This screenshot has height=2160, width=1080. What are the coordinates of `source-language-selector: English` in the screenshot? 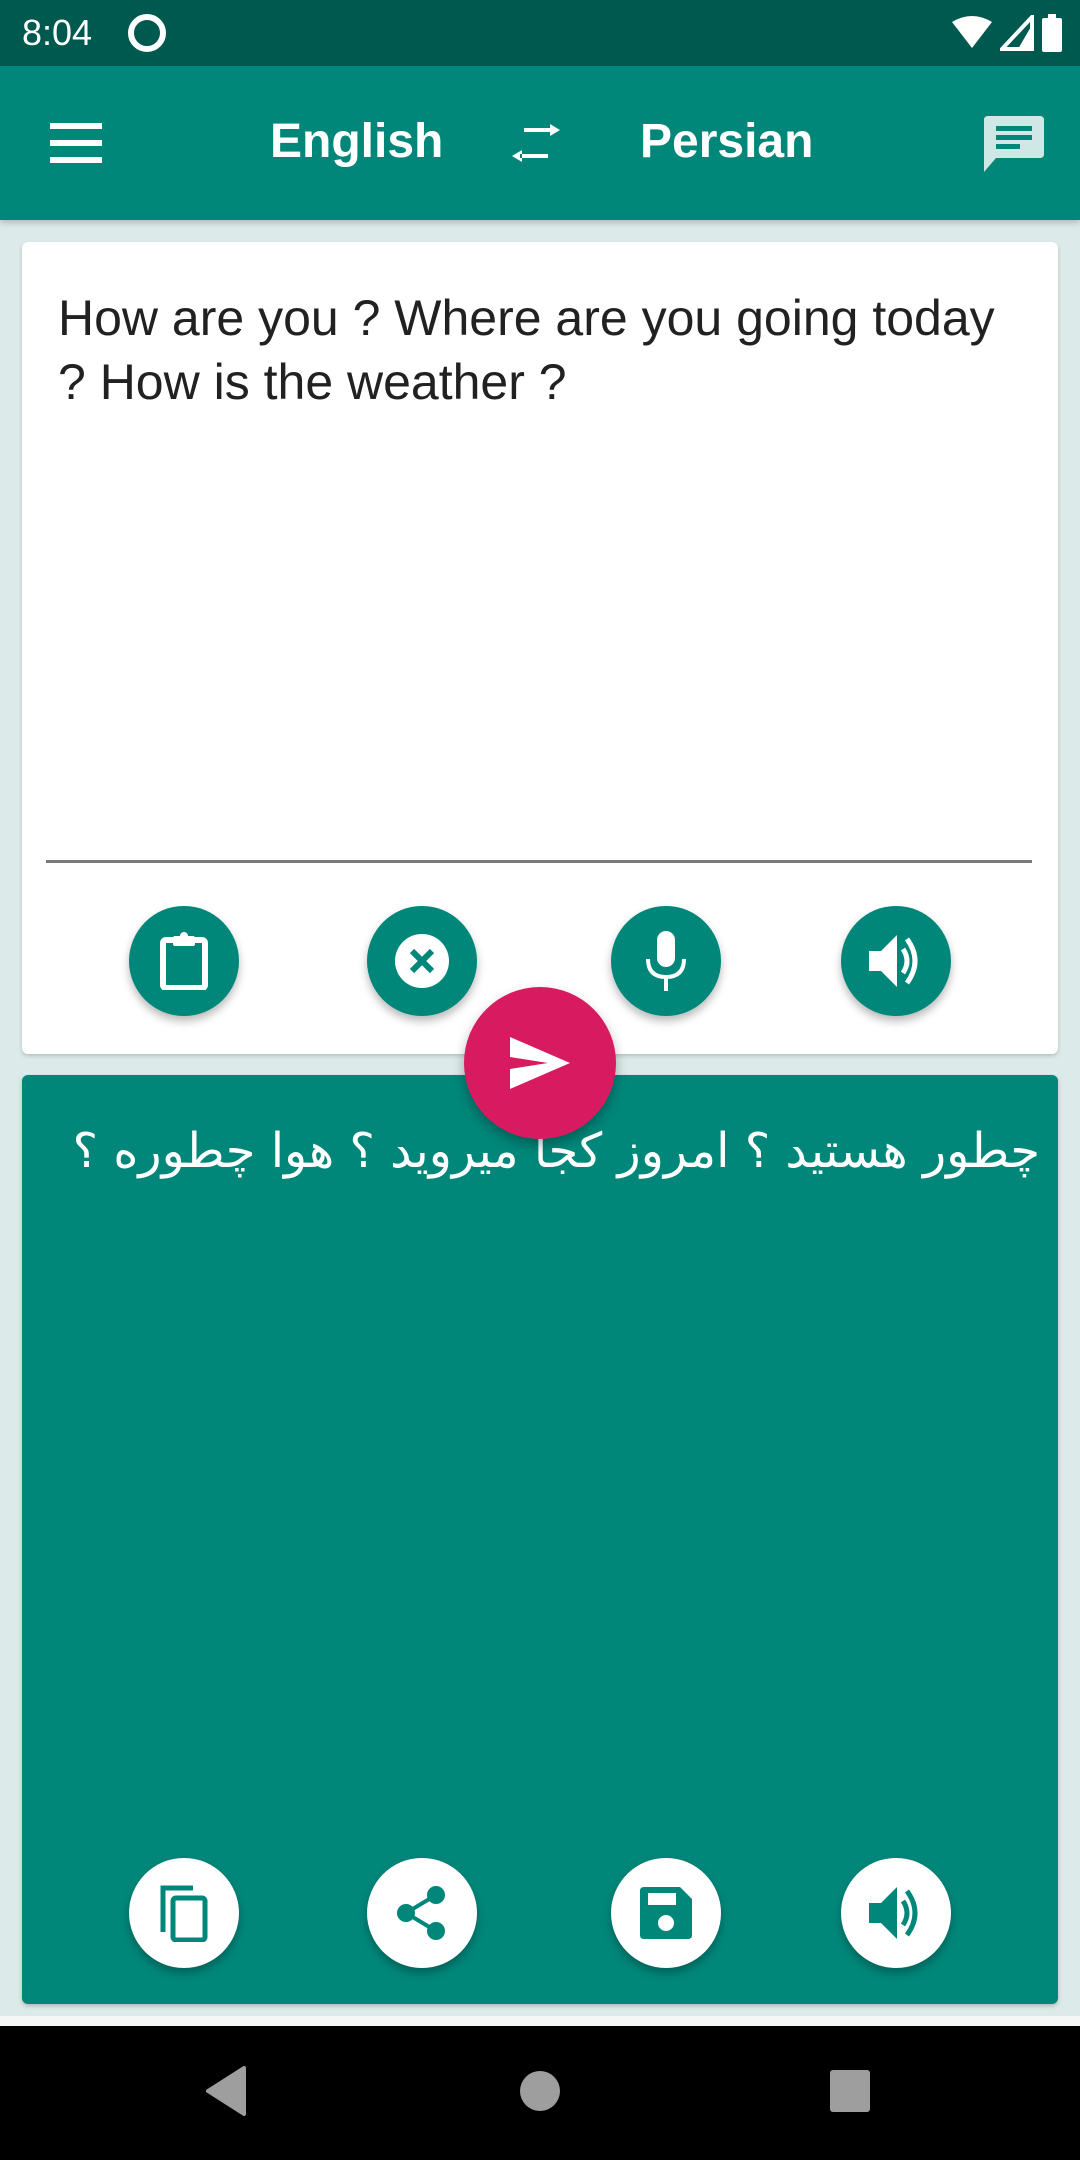 It's located at (356, 141).